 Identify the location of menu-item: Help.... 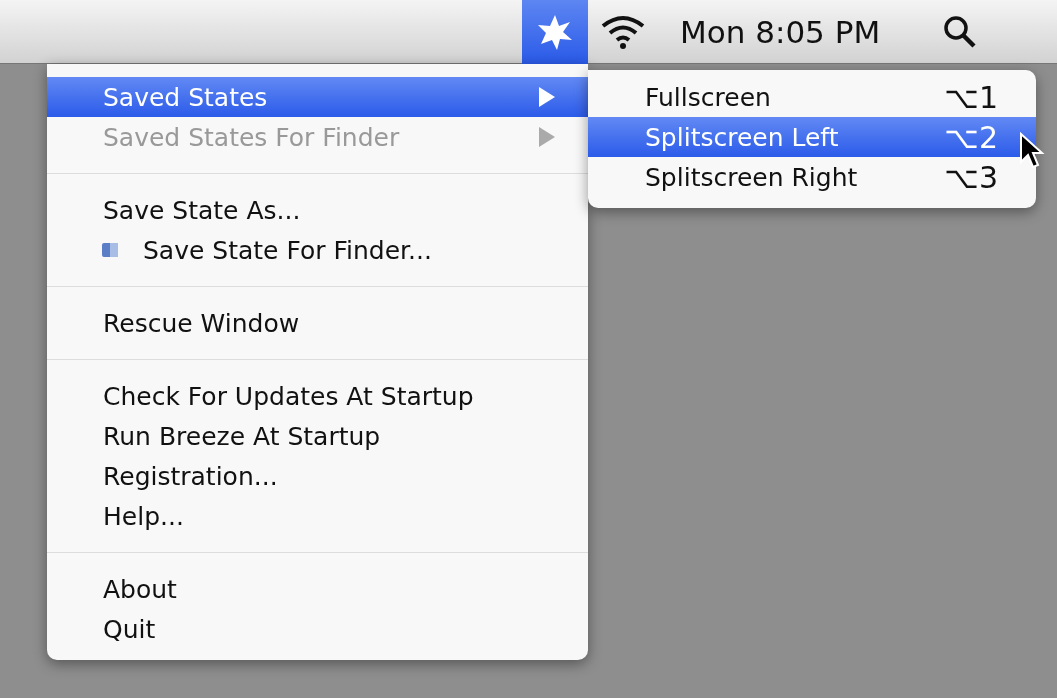
(317, 516).